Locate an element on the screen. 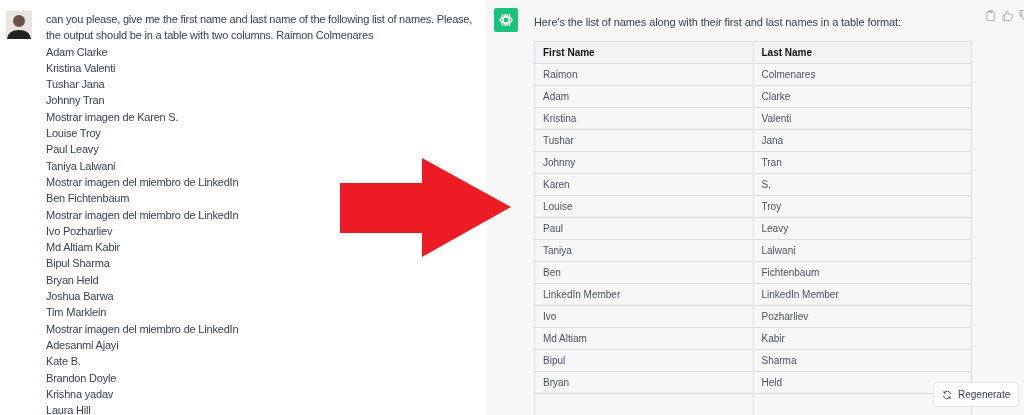 The width and height of the screenshot is (1024, 415). table-cell: Fichtenbaum is located at coordinates (862, 272).